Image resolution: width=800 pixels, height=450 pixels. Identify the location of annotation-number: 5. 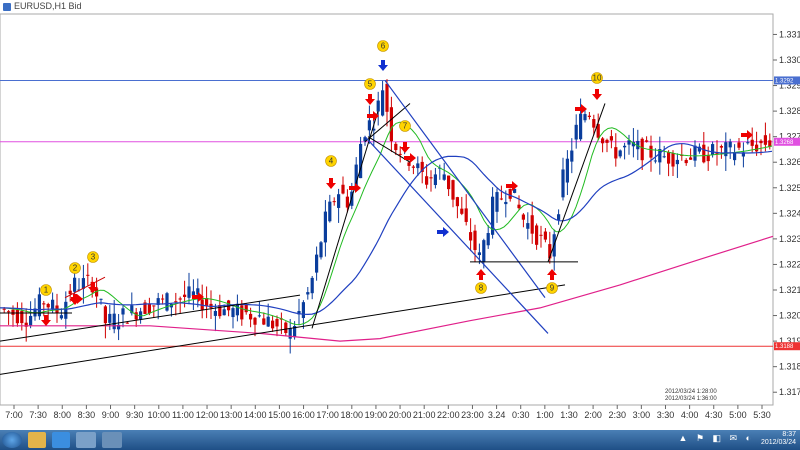
(370, 84).